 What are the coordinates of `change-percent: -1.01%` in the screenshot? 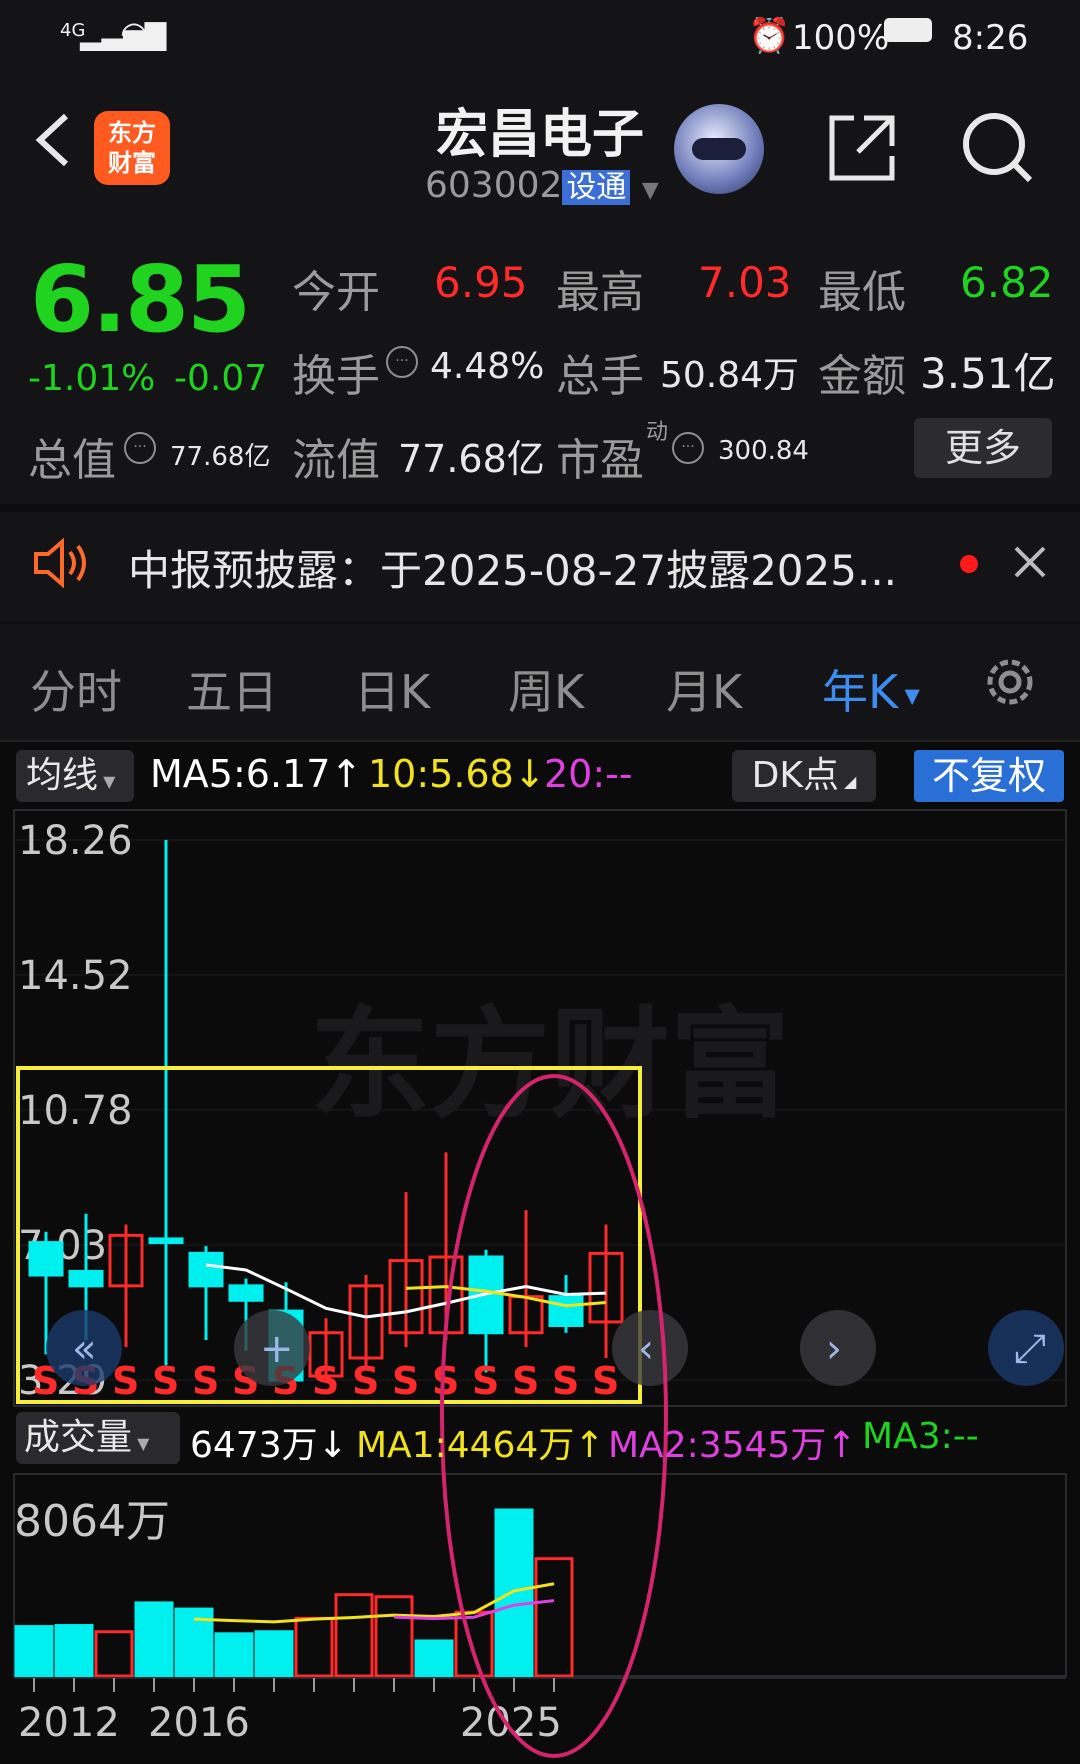 It's located at (92, 378).